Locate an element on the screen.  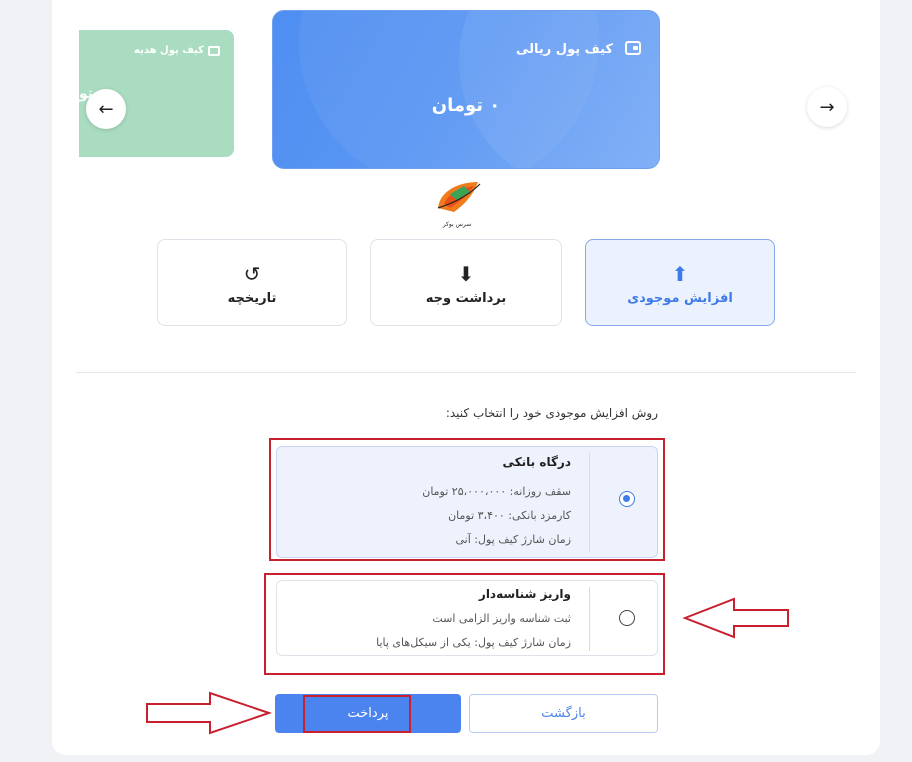
tile-increase-balance-label: افزایش موجودی is located at coordinates (680, 298).